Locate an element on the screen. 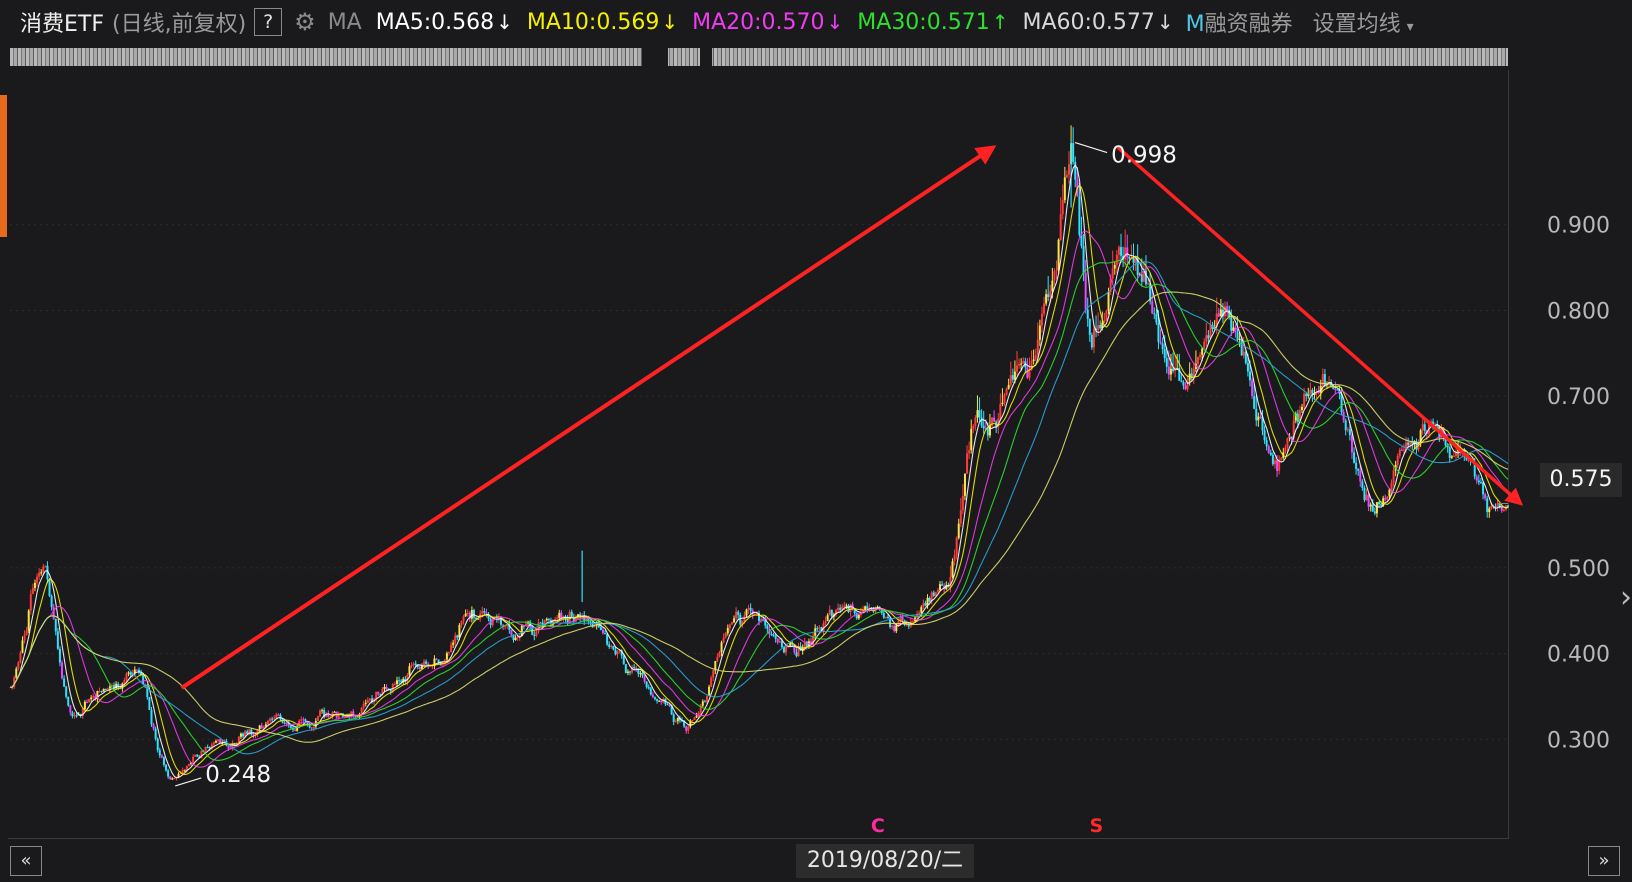 This screenshot has height=882, width=1632. y-tick-label: 0.800 is located at coordinates (1578, 311).